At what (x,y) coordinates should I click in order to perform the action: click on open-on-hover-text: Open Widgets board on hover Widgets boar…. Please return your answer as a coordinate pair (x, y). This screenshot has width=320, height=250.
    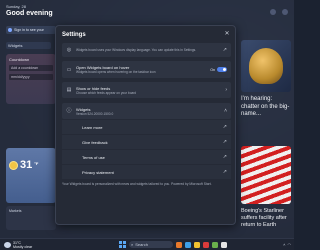
    Looking at the image, I should click on (143, 69).